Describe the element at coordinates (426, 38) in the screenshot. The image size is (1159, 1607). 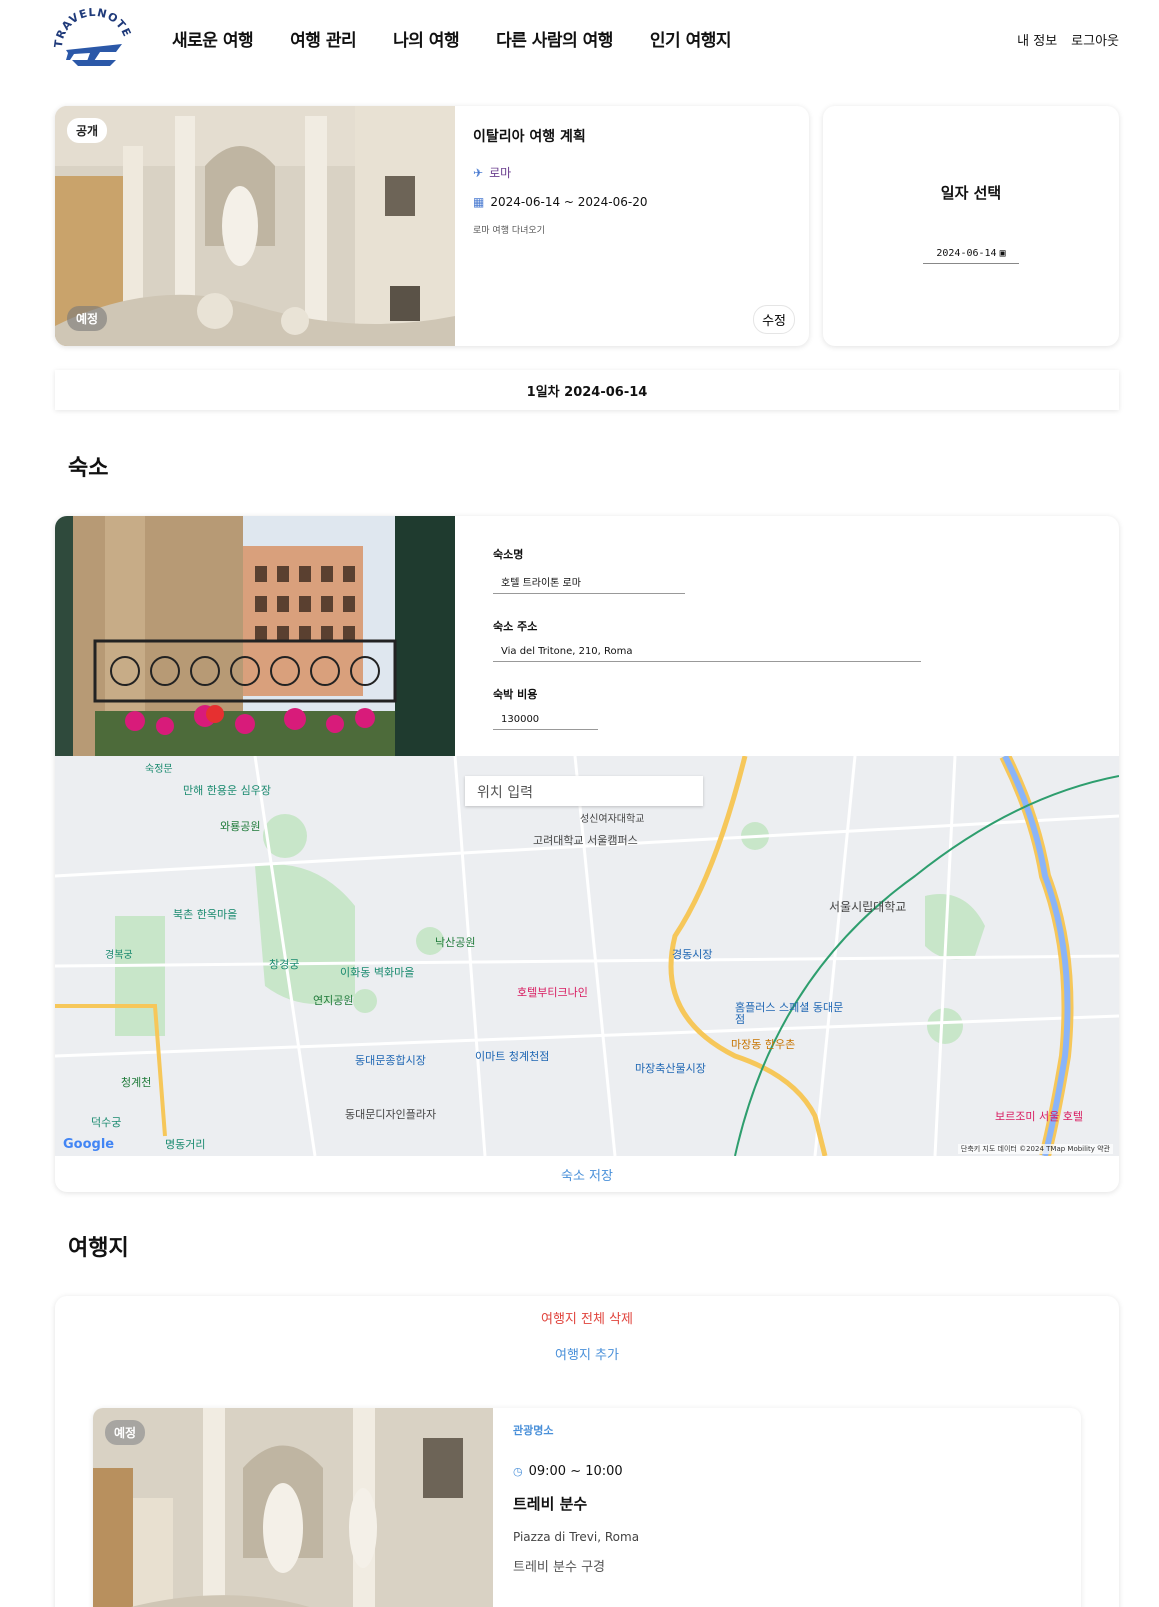
I see `nav-my-trips: 나의 여행` at that location.